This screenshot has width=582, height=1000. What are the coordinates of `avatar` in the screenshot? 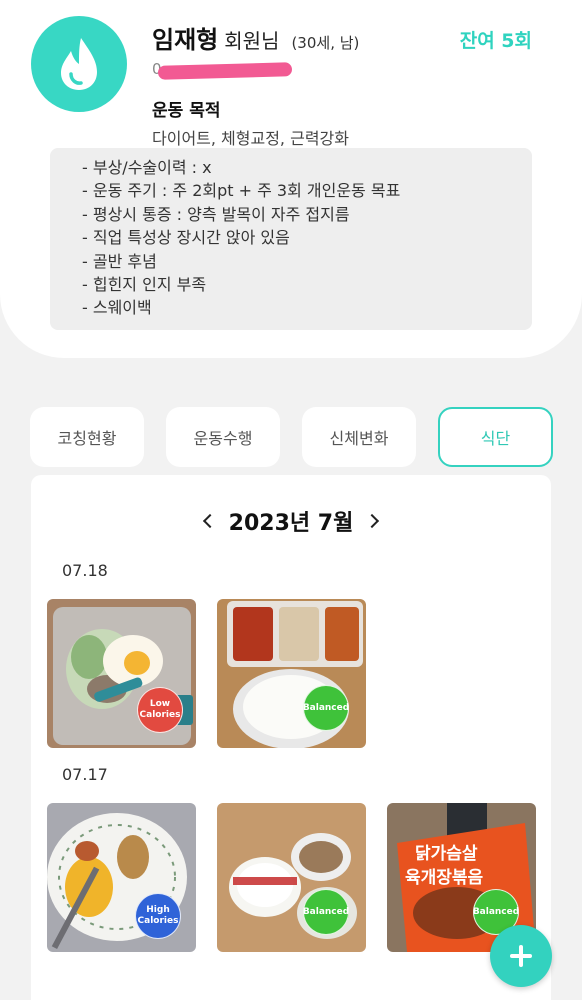 It's located at (79, 64).